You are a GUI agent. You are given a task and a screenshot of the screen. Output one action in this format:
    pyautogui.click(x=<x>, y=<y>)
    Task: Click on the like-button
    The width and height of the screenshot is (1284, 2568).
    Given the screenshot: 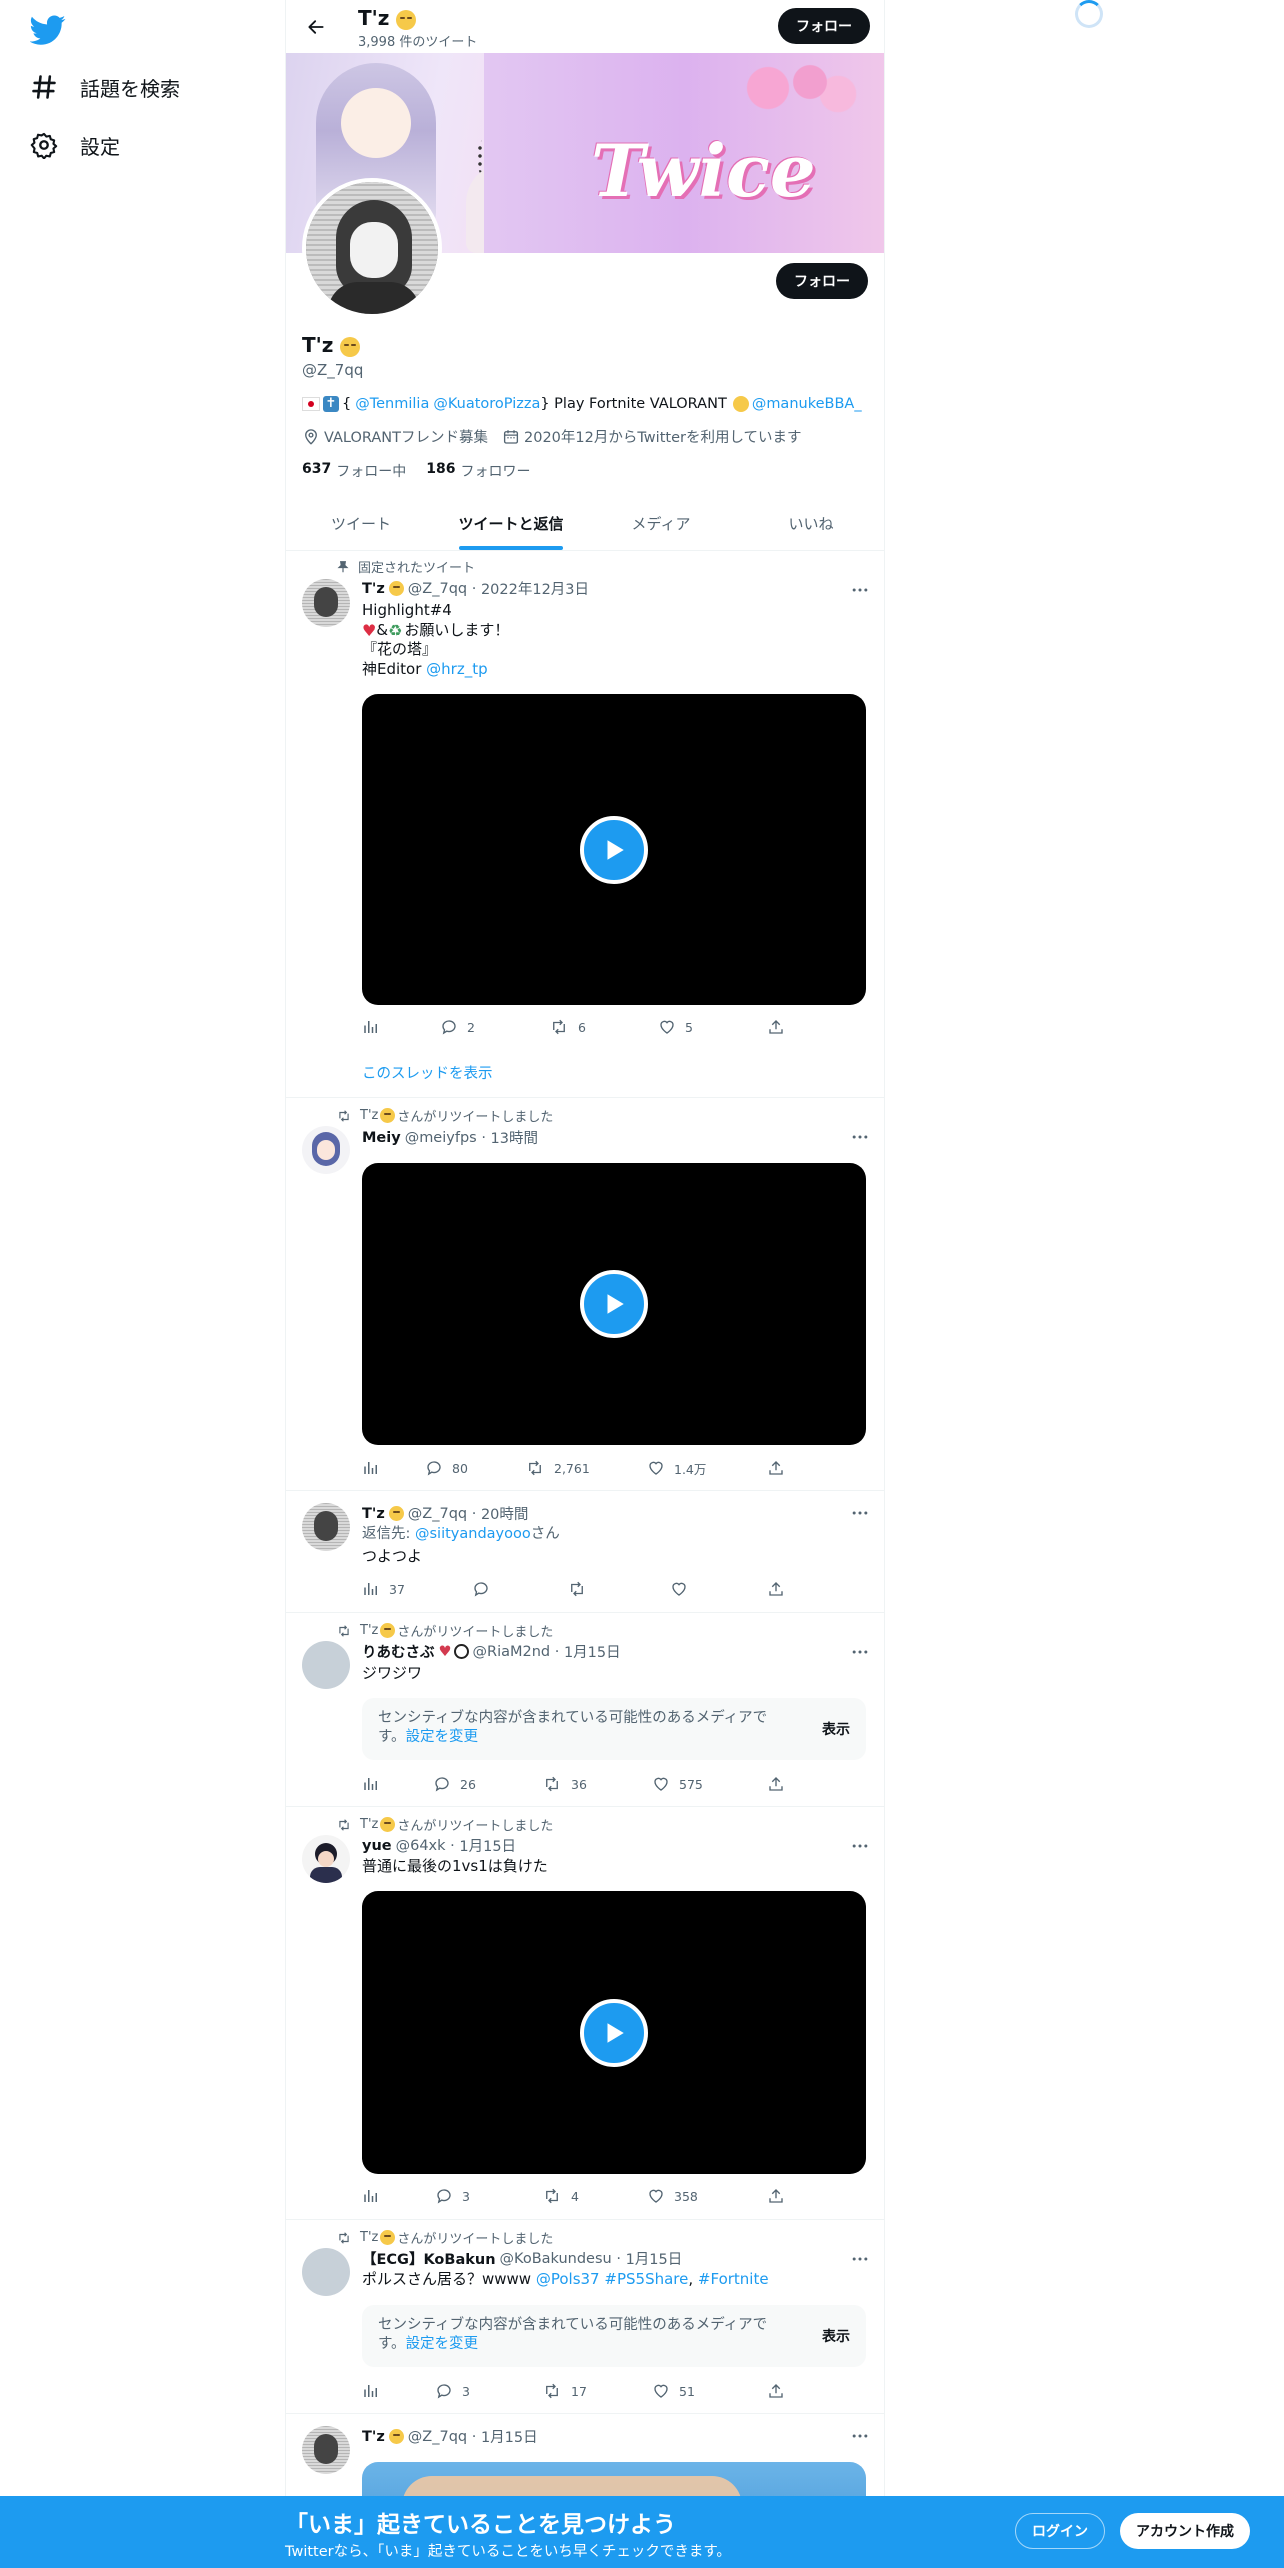 What is the action you would take?
    pyautogui.click(x=679, y=1589)
    